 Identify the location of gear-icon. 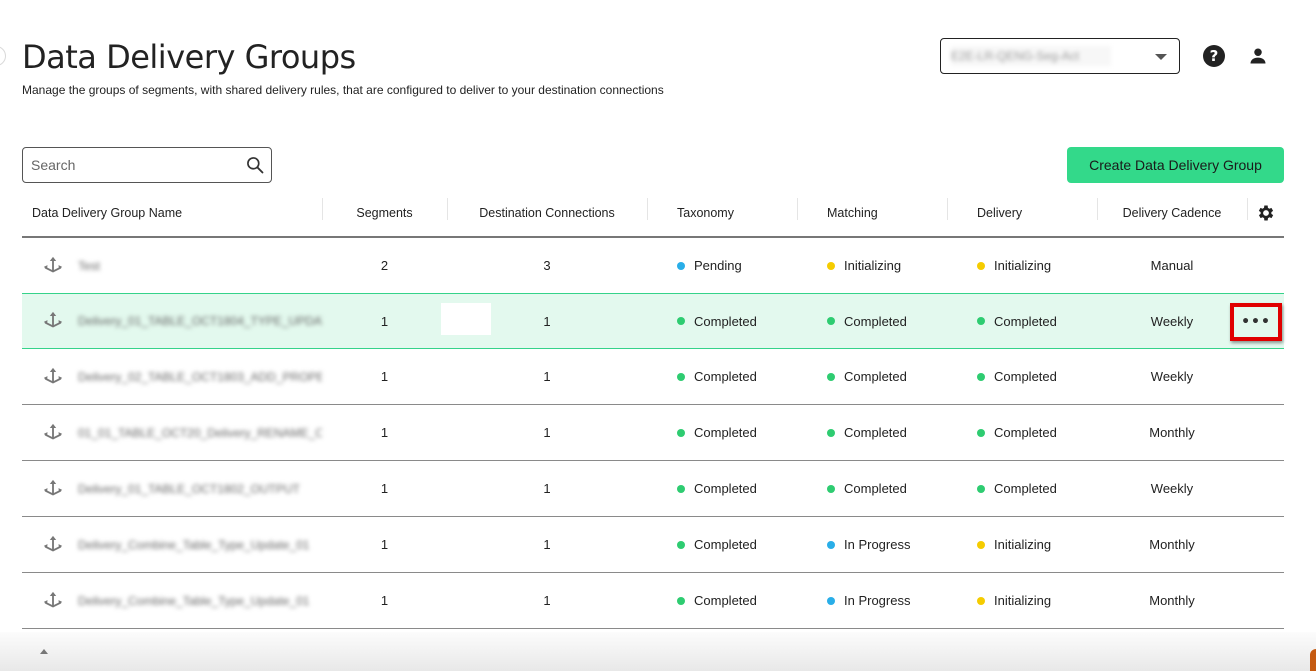
(1266, 213).